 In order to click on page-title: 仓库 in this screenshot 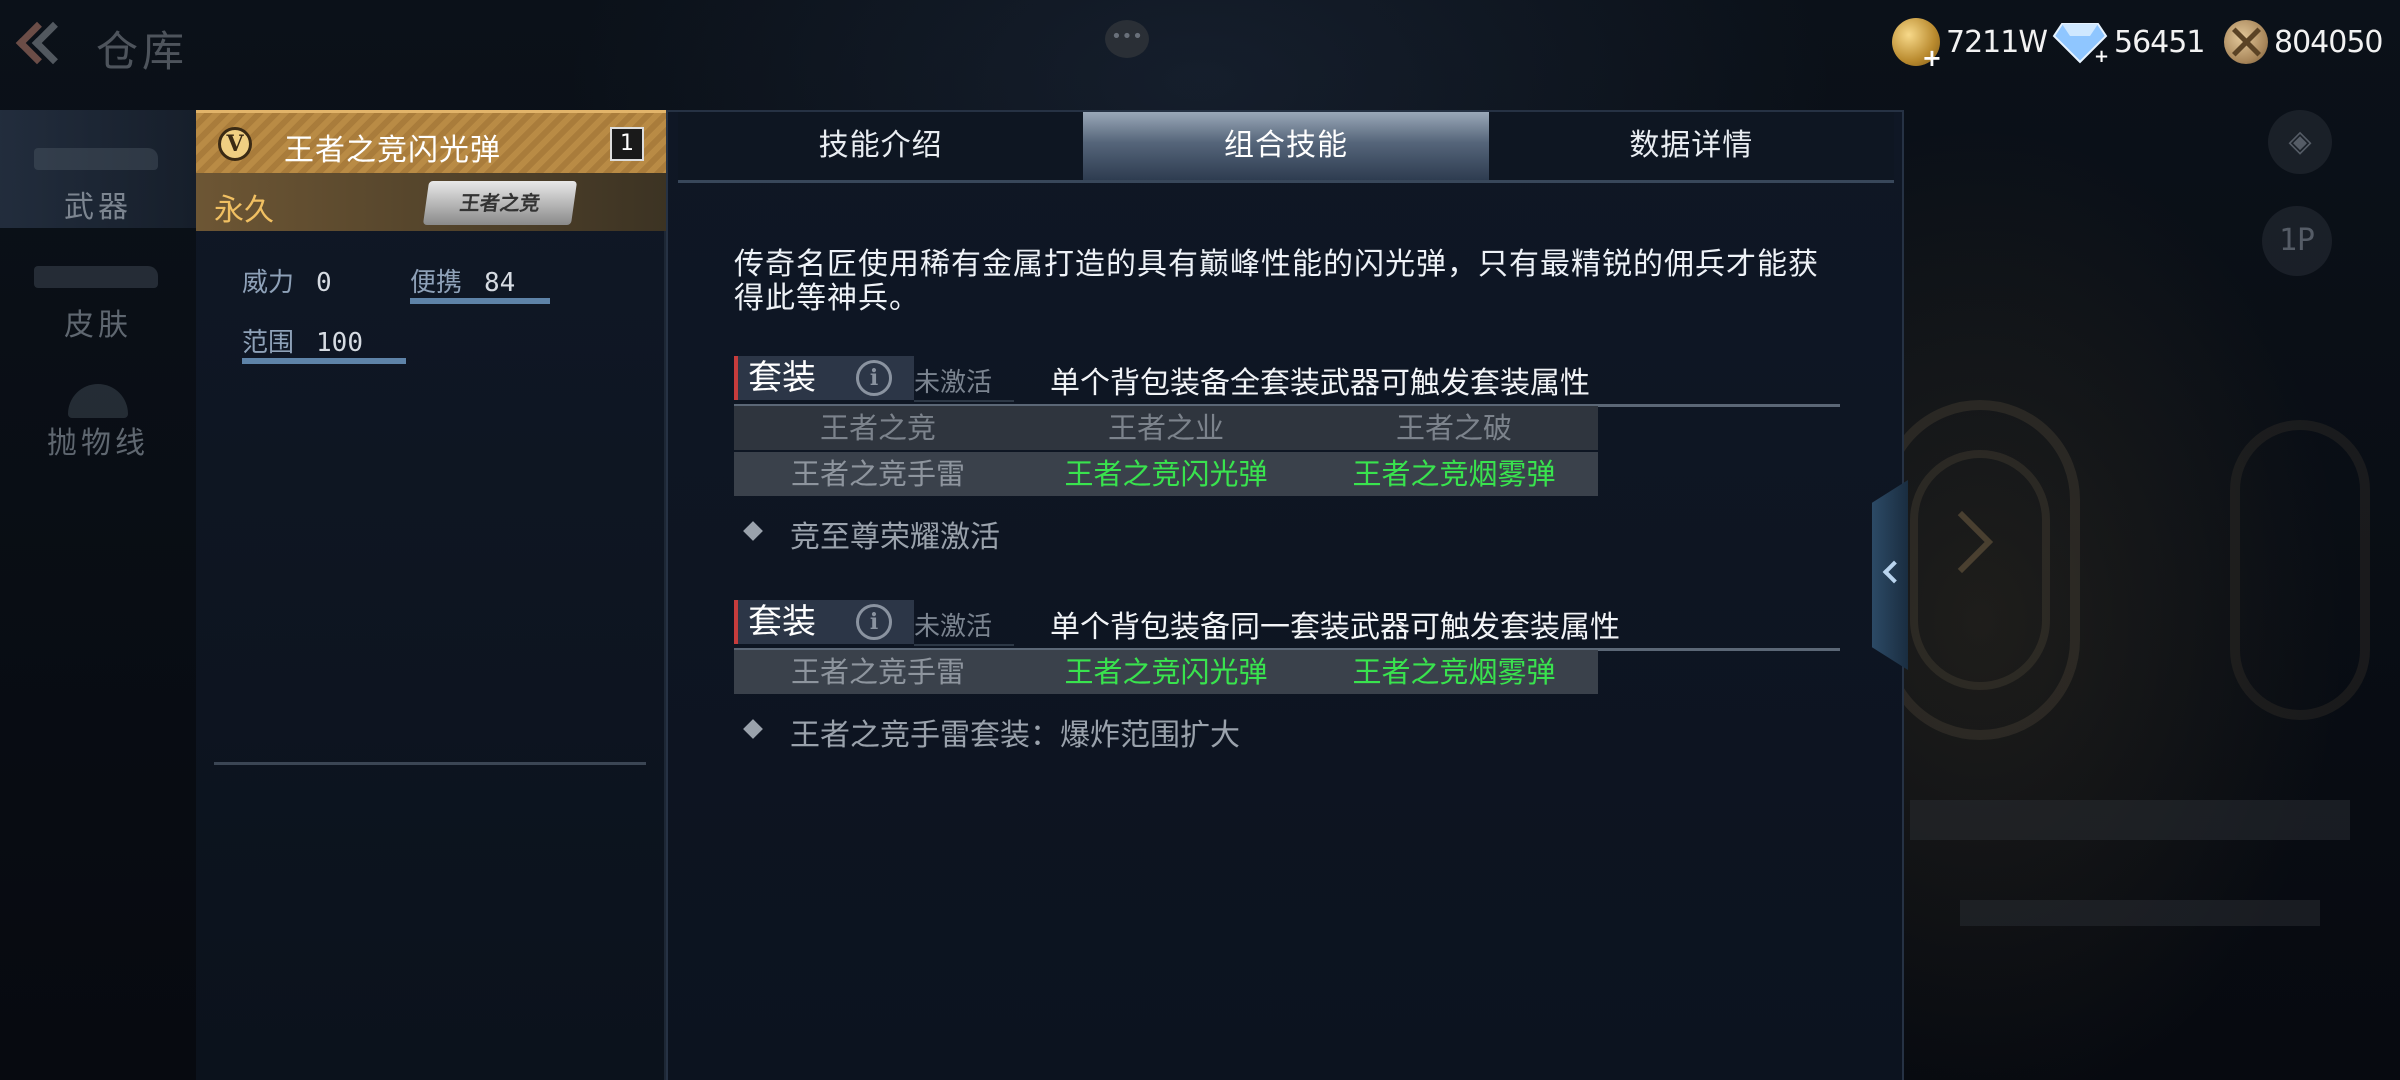, I will do `click(142, 51)`.